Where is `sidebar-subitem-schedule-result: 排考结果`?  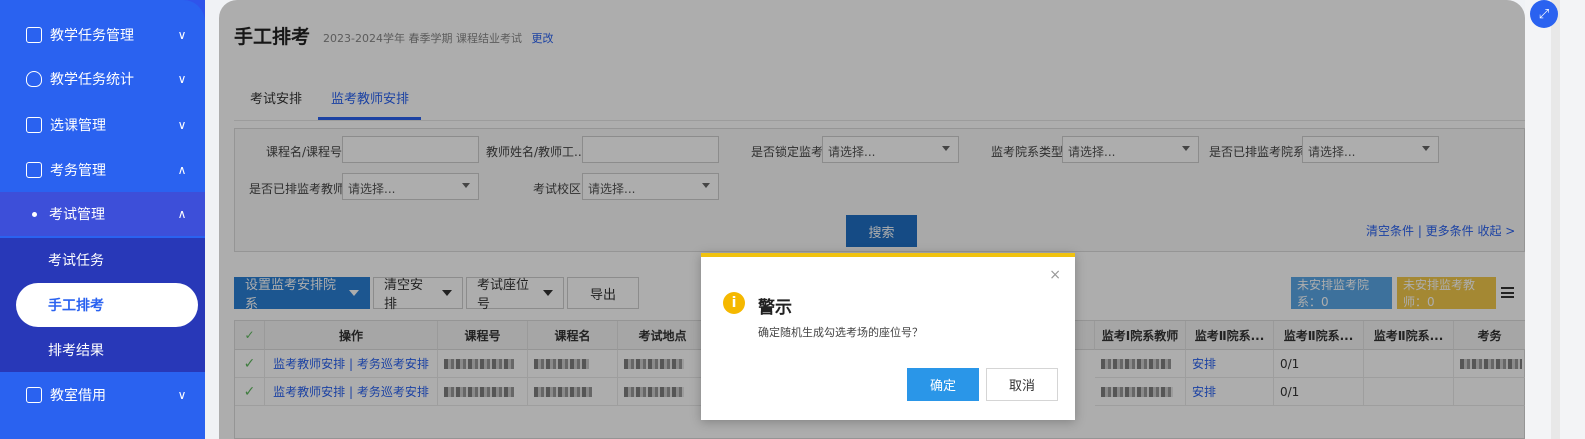 sidebar-subitem-schedule-result: 排考结果 is located at coordinates (102, 350).